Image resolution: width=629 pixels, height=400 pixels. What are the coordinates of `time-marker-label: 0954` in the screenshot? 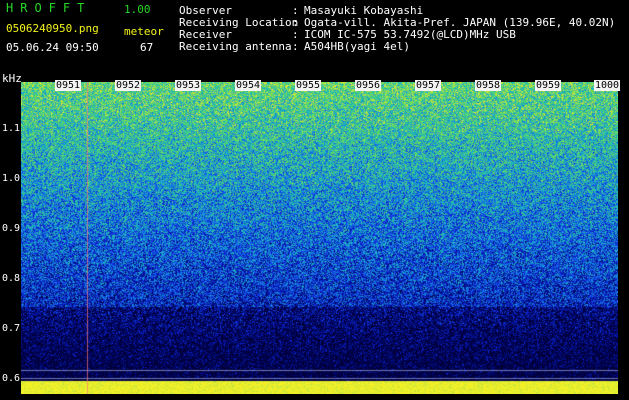 It's located at (248, 85).